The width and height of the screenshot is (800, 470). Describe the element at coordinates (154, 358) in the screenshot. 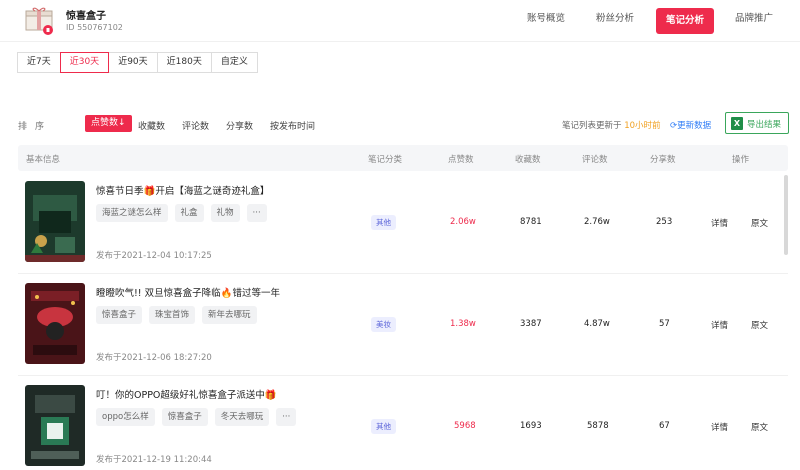

I see `publish-time: 发布于2021-12-06 18:27:20` at that location.